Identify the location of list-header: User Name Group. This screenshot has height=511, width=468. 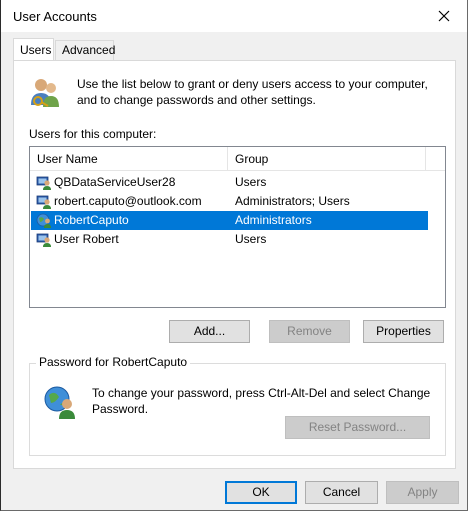
(237, 159).